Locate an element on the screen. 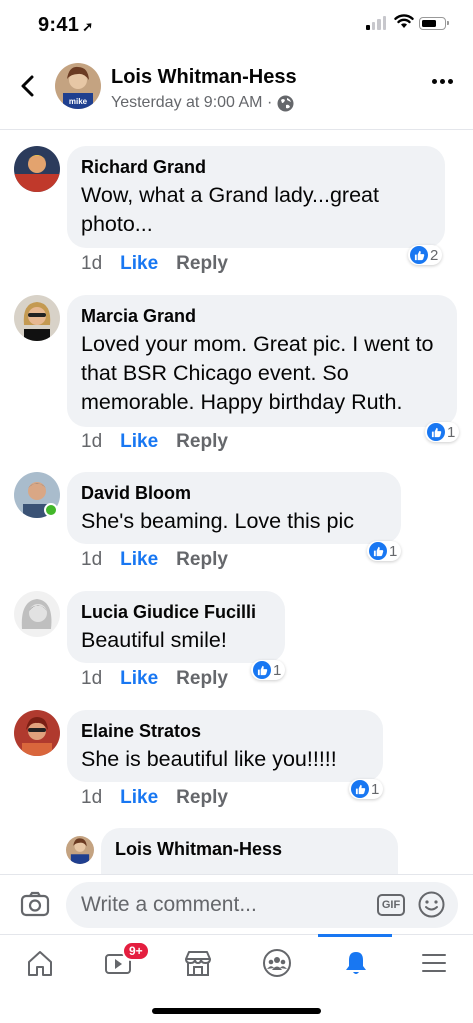 The width and height of the screenshot is (473, 1023). comment-author: Lois Whitman-Hess is located at coordinates (249, 849).